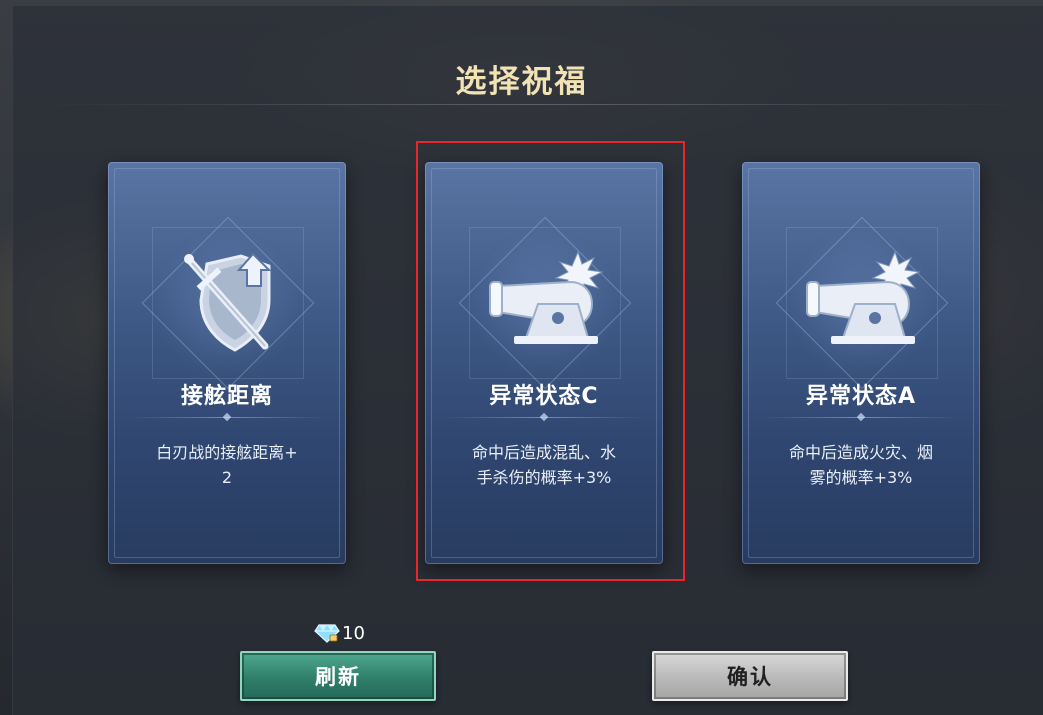  What do you see at coordinates (750, 676) in the screenshot?
I see `confirm-button: 确认` at bounding box center [750, 676].